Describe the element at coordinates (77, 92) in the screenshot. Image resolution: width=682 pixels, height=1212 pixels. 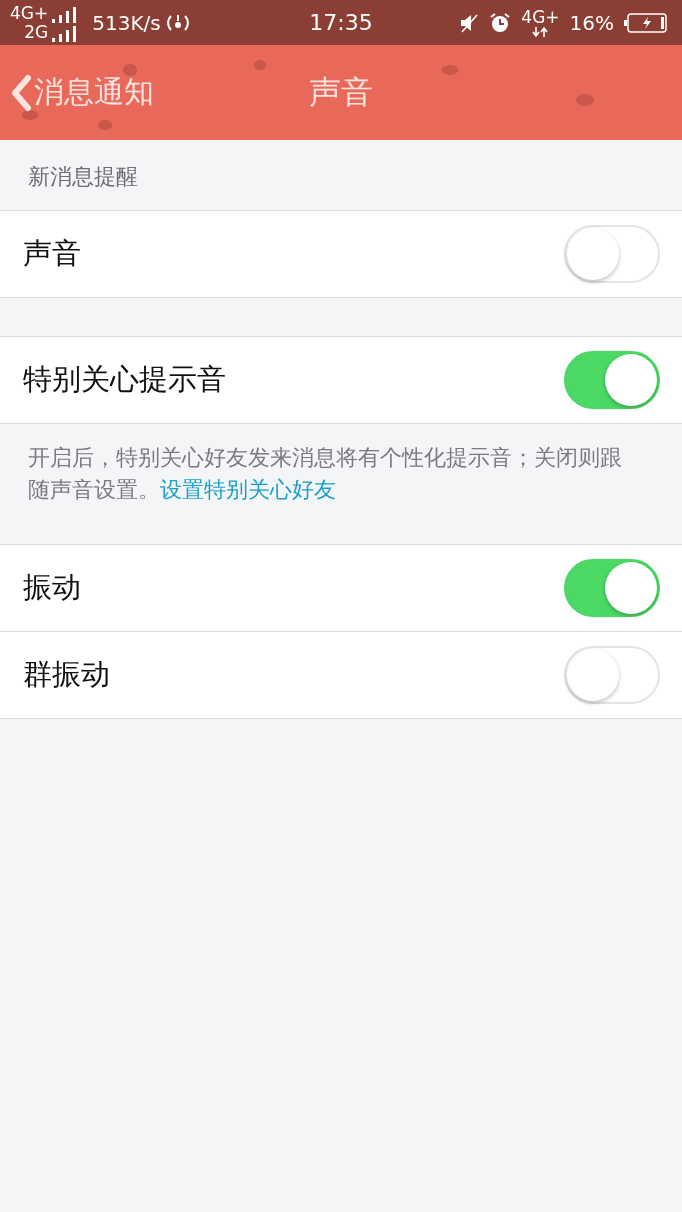
I see `back-button: 消息通知` at that location.